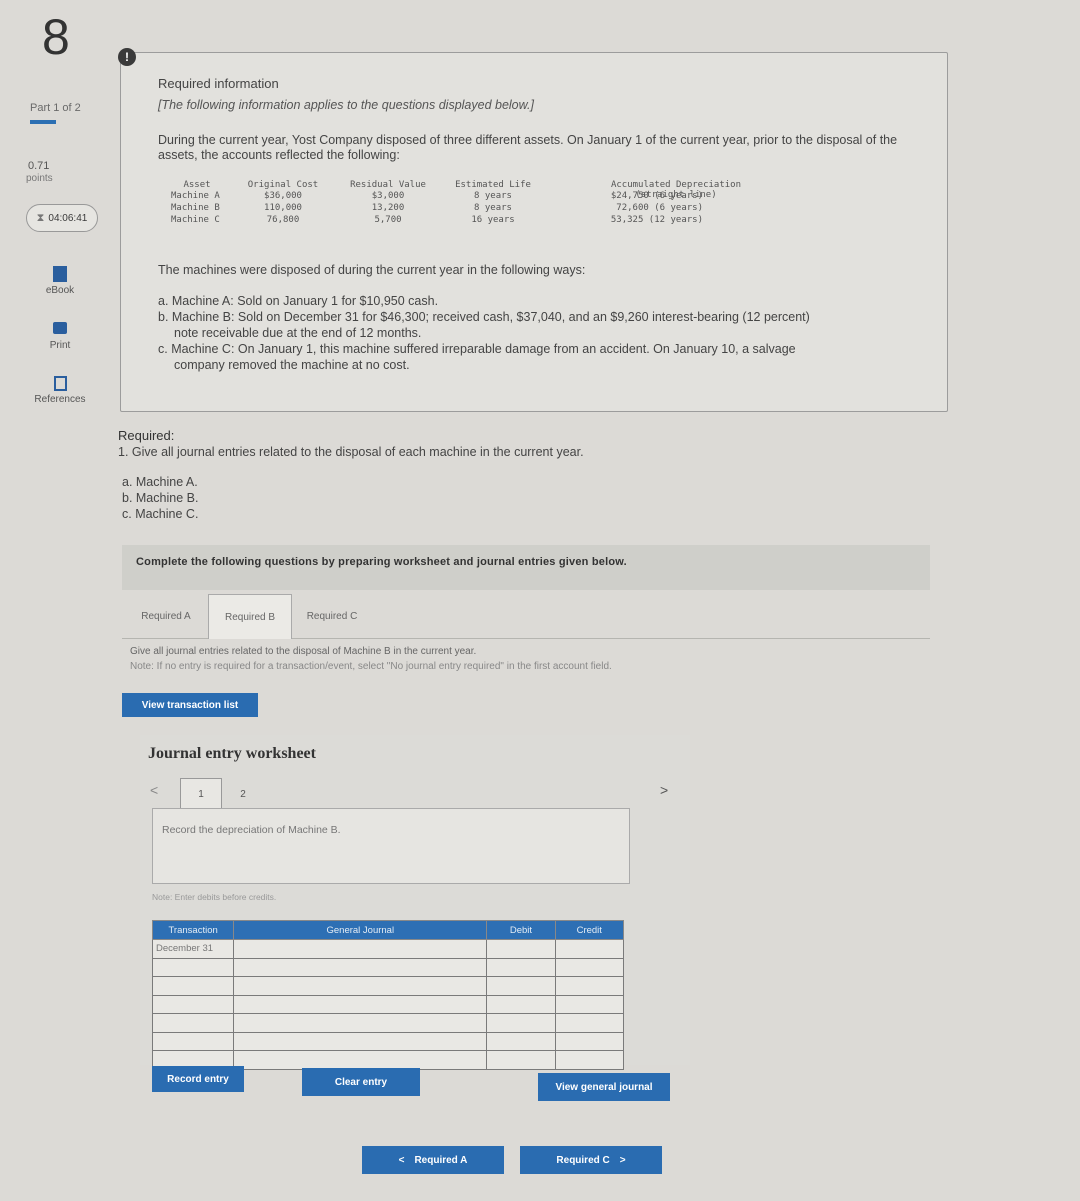 The image size is (1080, 1201). Describe the element at coordinates (604, 1087) in the screenshot. I see `view-general-journal-button: View general journal` at that location.